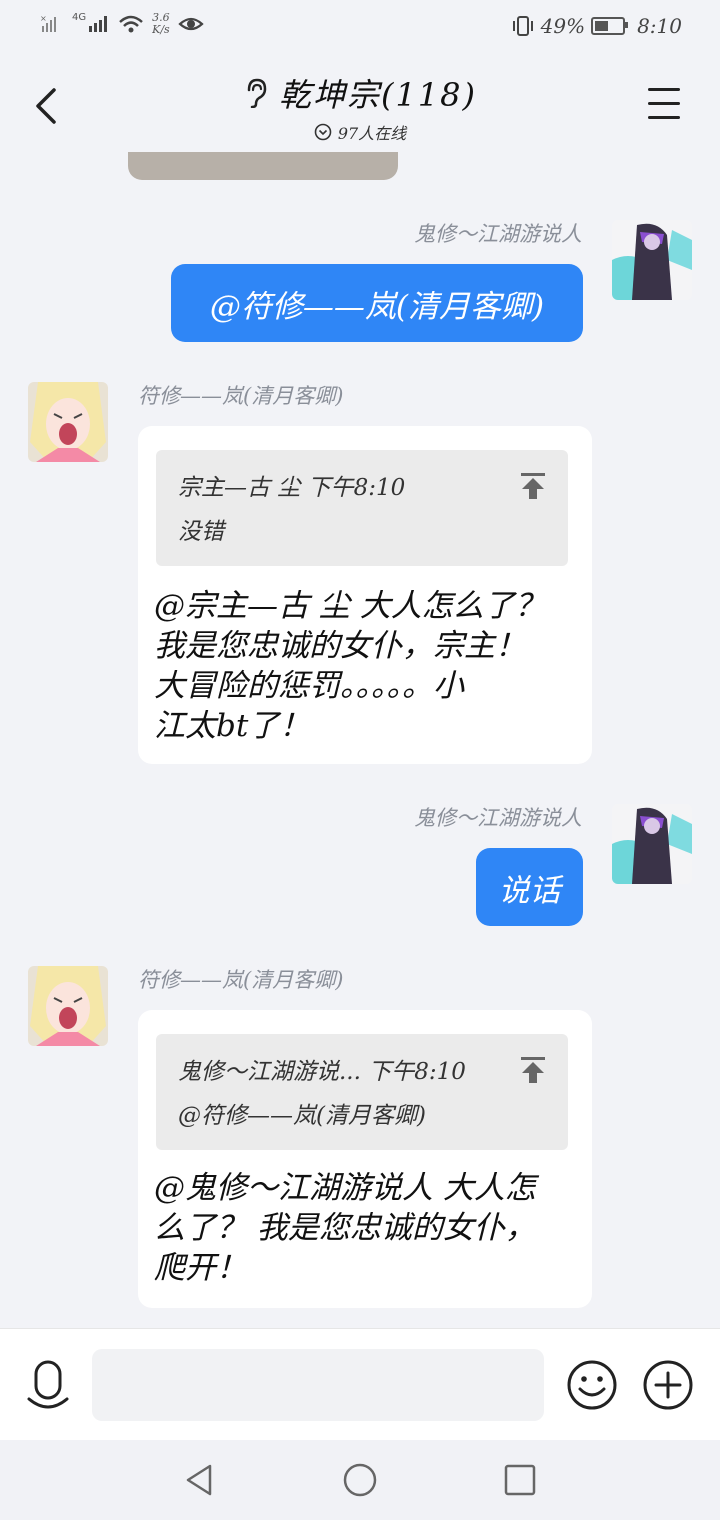 The width and height of the screenshot is (720, 1520). I want to click on microphone-icon, so click(48, 1384).